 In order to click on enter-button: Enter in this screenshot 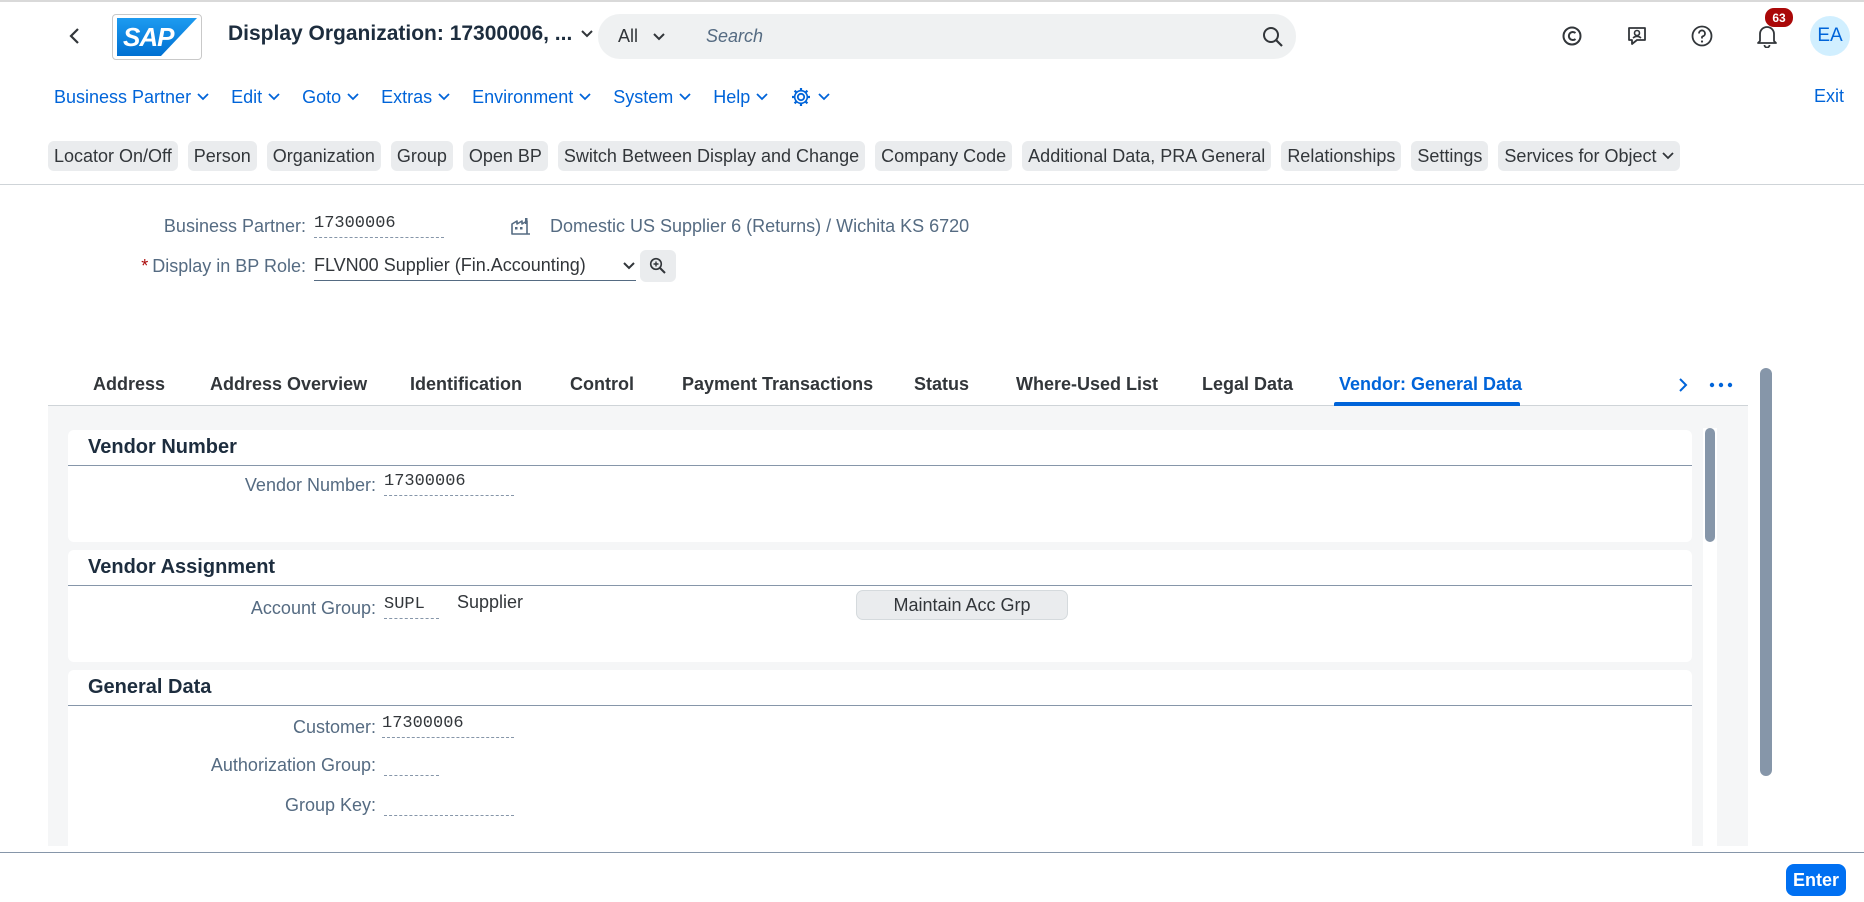, I will do `click(1815, 880)`.